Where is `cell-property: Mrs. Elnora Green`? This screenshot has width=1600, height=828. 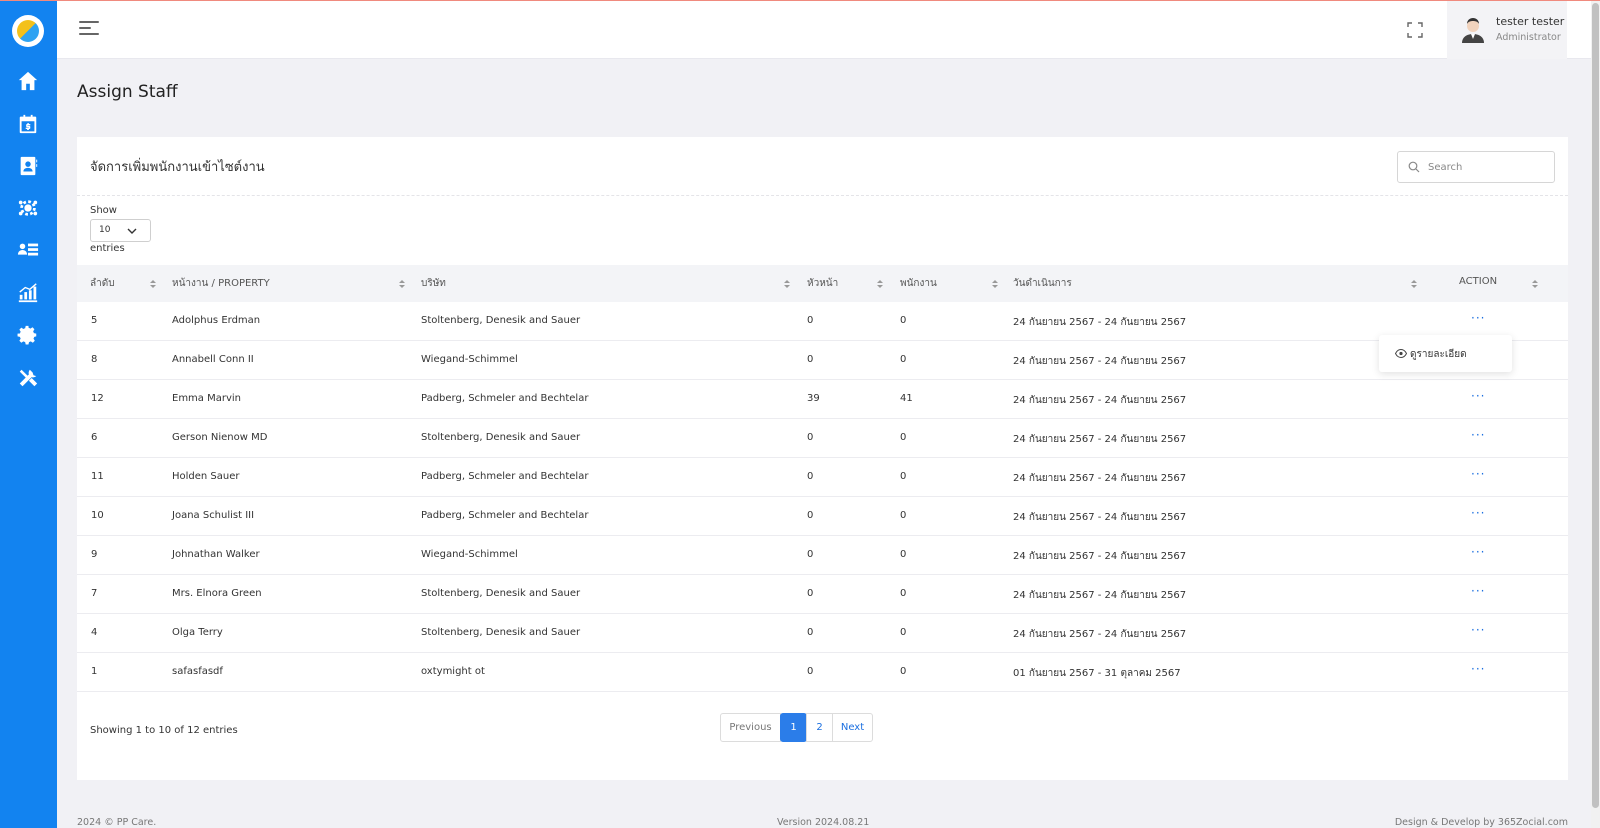
cell-property: Mrs. Elnora Green is located at coordinates (217, 593).